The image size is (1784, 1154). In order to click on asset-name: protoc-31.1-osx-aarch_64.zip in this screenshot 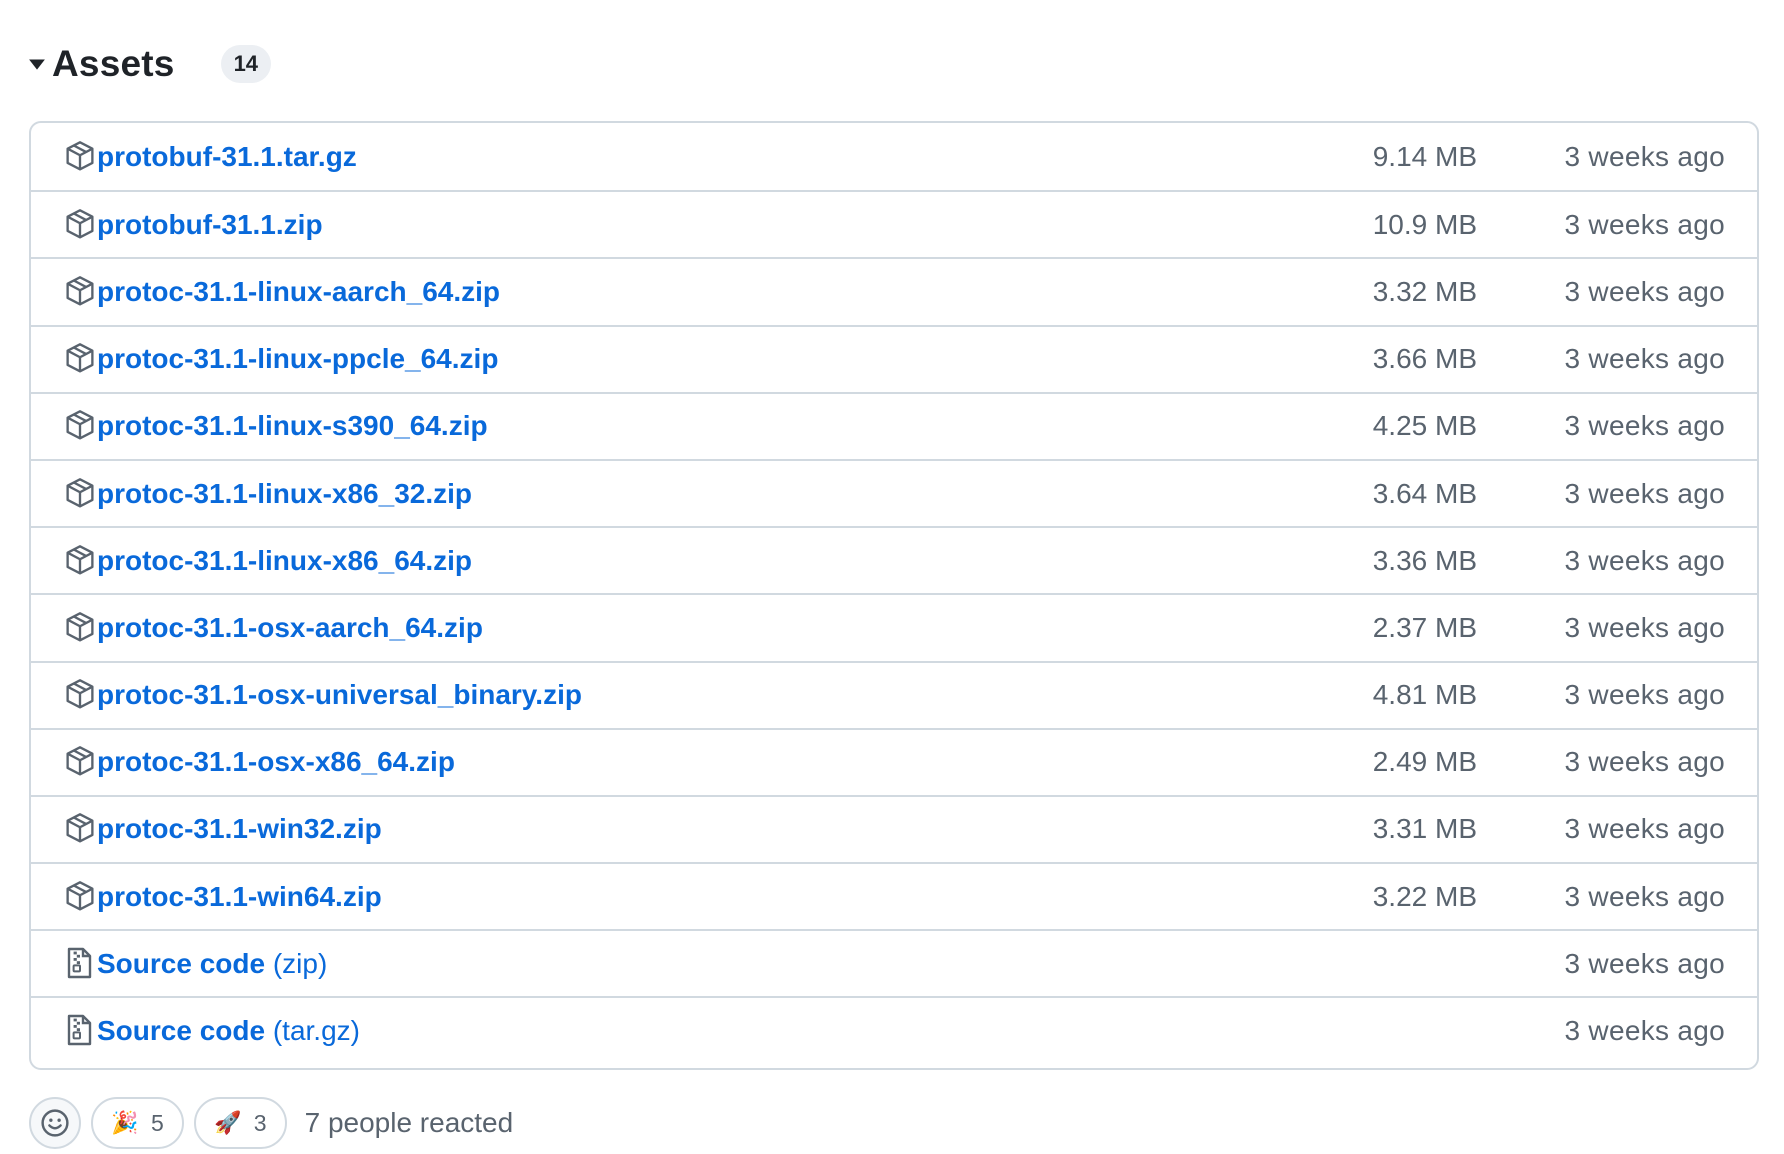, I will do `click(290, 627)`.